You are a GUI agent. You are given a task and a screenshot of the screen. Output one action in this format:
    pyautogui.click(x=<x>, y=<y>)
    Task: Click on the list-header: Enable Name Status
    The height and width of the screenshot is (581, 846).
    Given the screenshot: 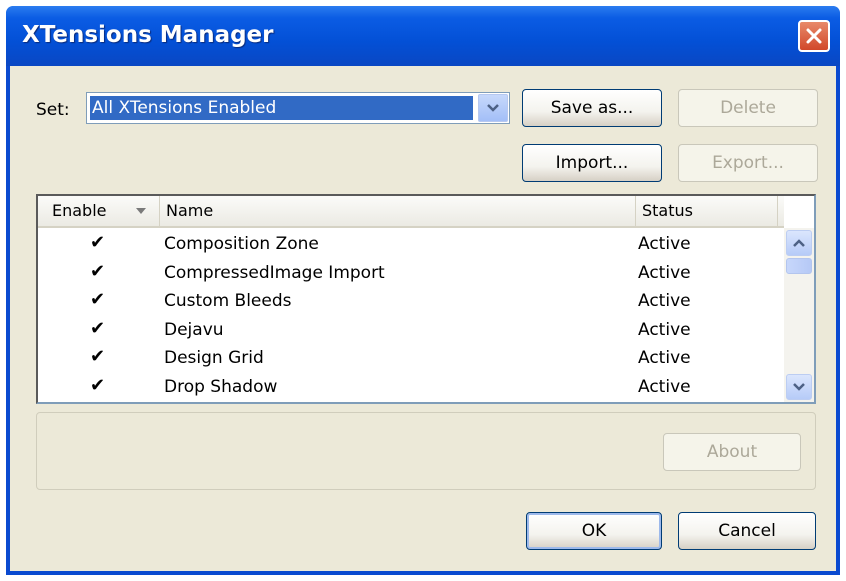 What is the action you would take?
    pyautogui.click(x=411, y=212)
    